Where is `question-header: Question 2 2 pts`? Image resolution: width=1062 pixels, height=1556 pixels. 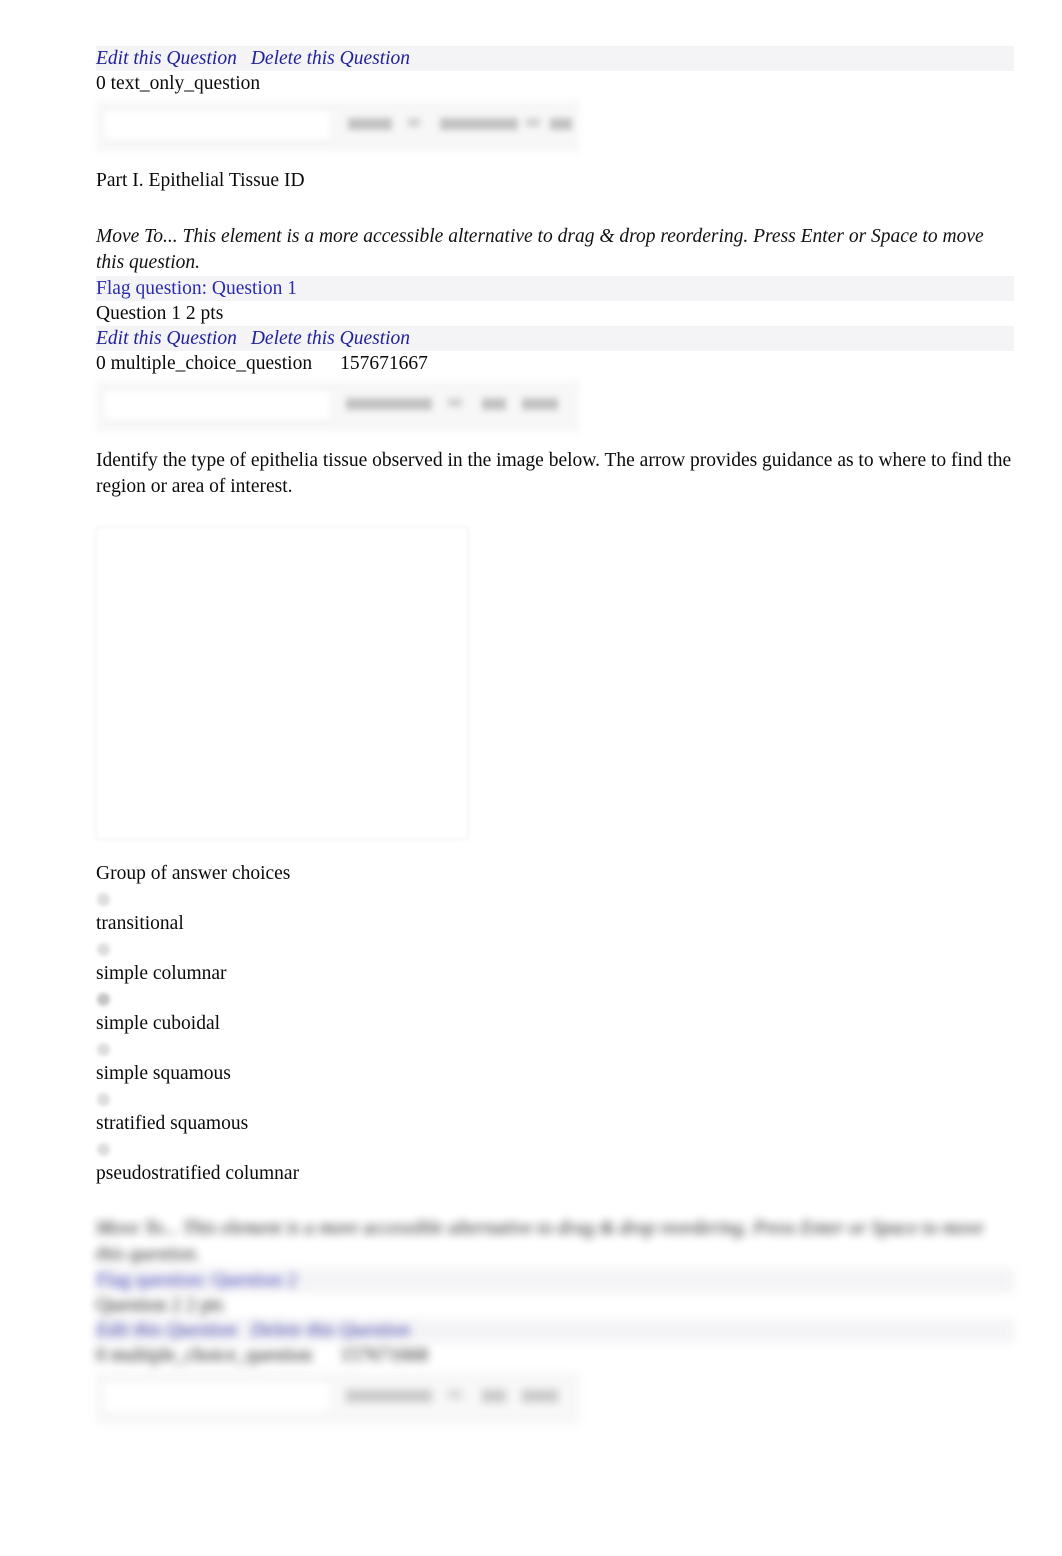
question-header: Question 2 2 pts is located at coordinates (160, 1305).